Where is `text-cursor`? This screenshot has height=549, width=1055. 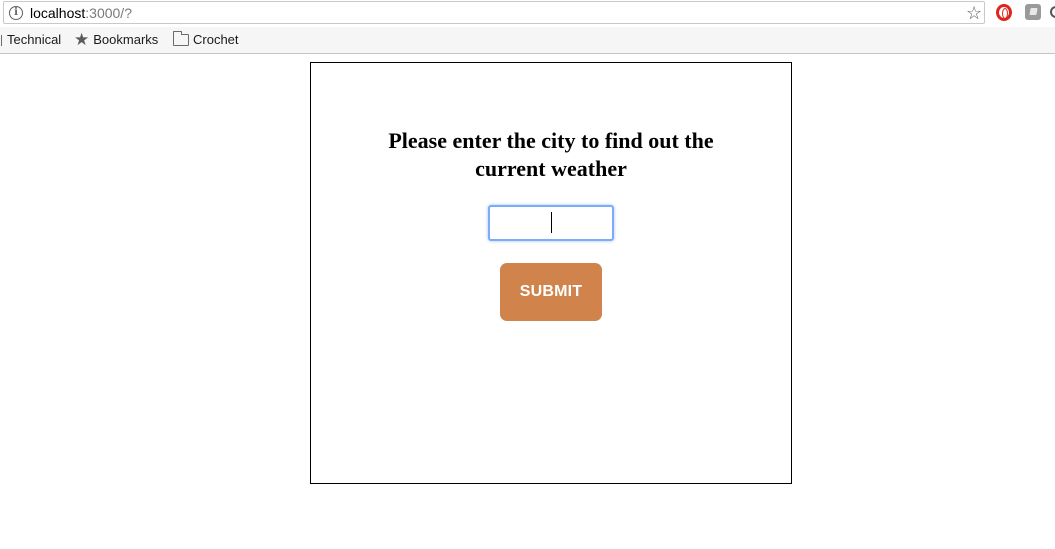 text-cursor is located at coordinates (551, 222).